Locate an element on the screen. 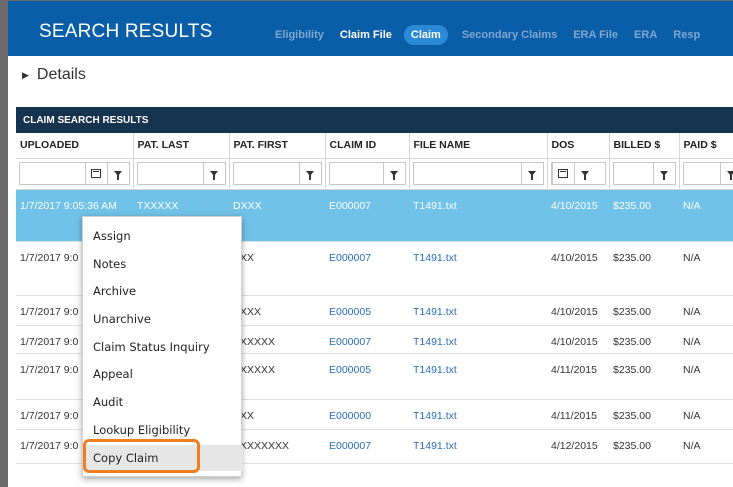 The width and height of the screenshot is (733, 487). tab-claim: Claim is located at coordinates (425, 35).